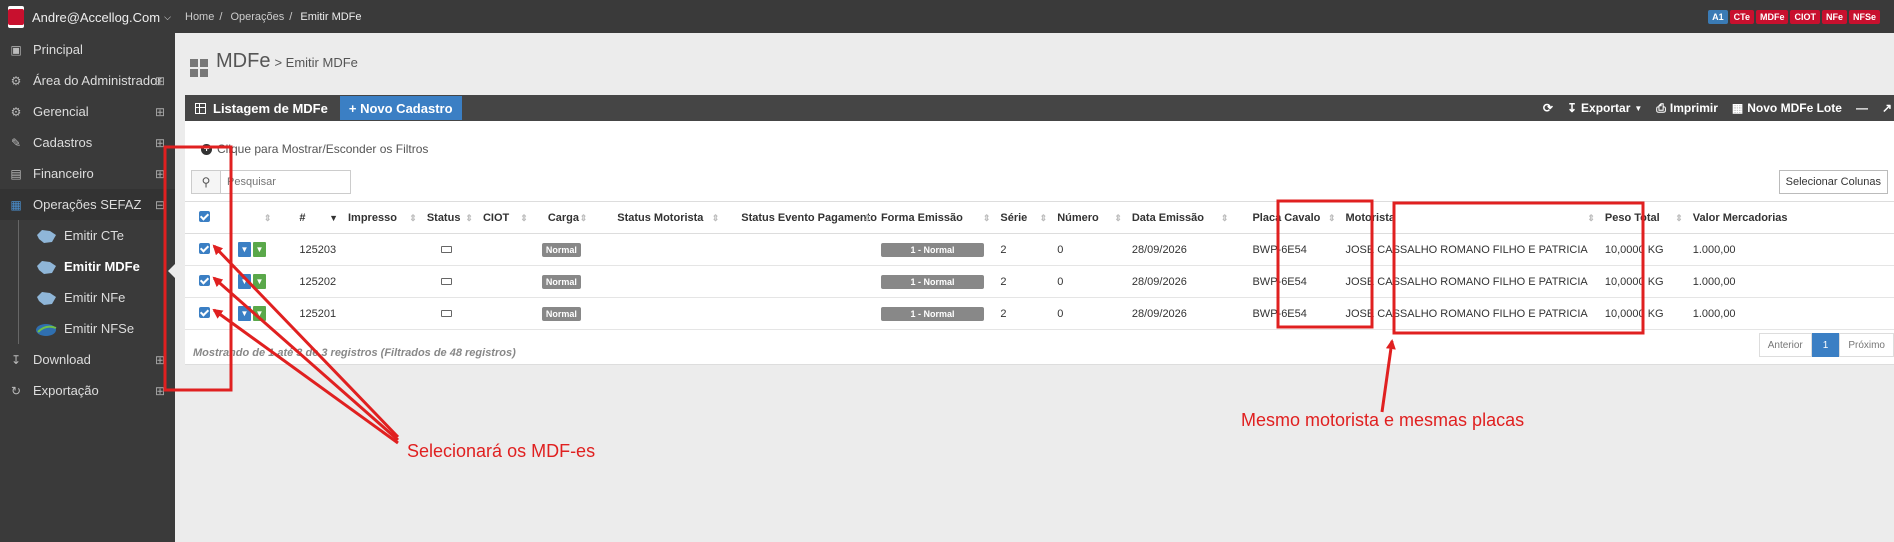 The width and height of the screenshot is (1894, 542). I want to click on header-valor: Valor Mercadorias, so click(1791, 217).